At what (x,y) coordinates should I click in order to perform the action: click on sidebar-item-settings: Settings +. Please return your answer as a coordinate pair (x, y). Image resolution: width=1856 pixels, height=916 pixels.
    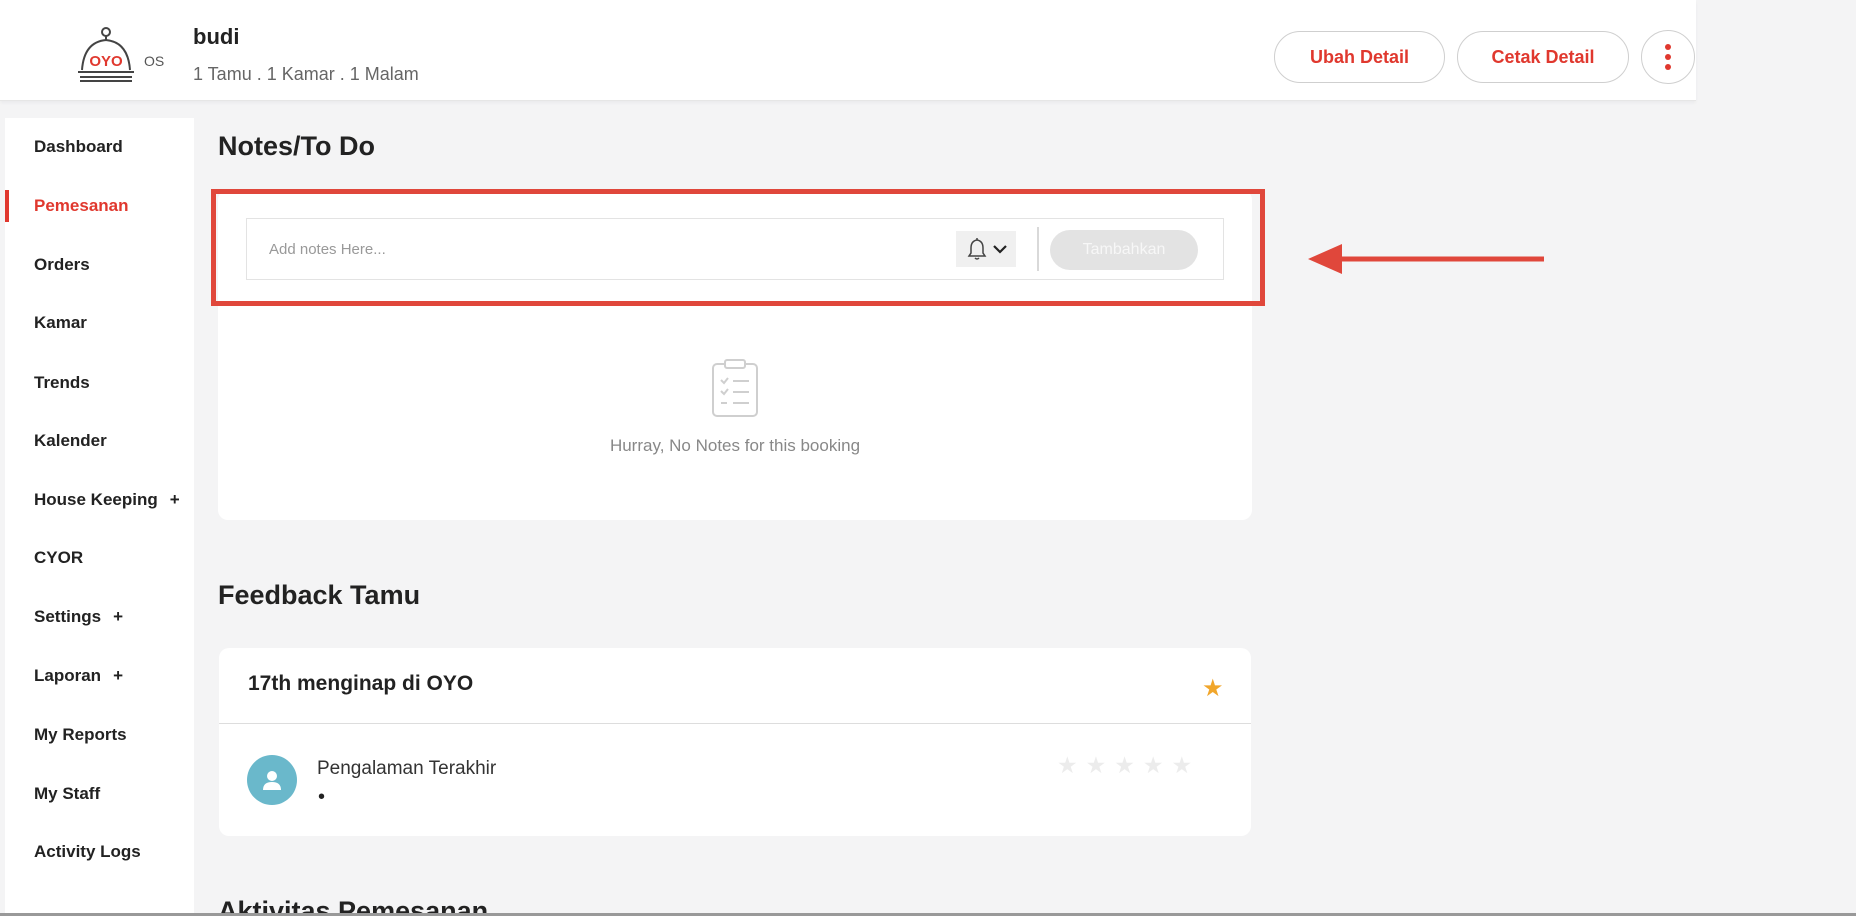
    Looking at the image, I should click on (99, 617).